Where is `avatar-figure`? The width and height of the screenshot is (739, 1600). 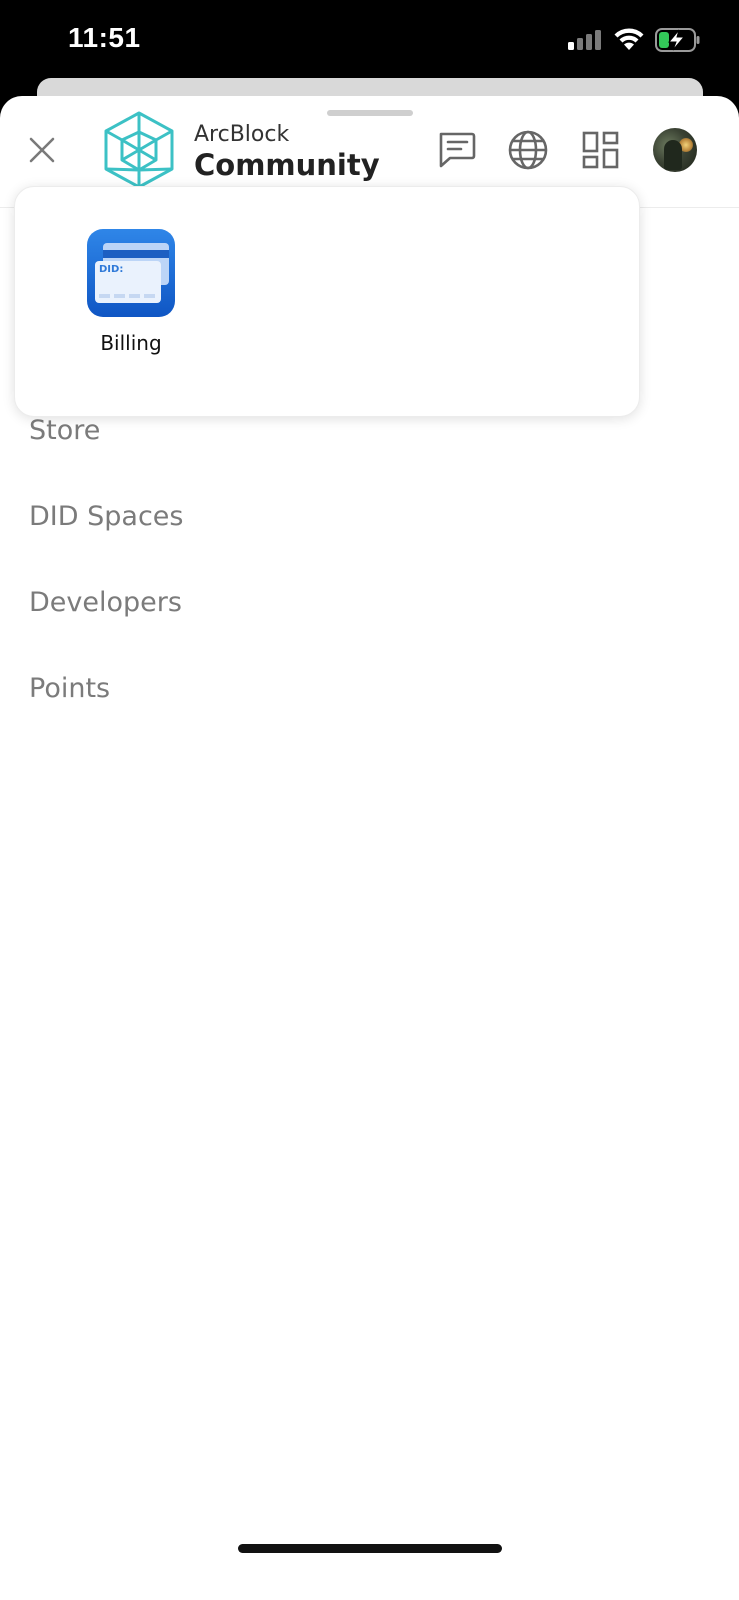 avatar-figure is located at coordinates (673, 155).